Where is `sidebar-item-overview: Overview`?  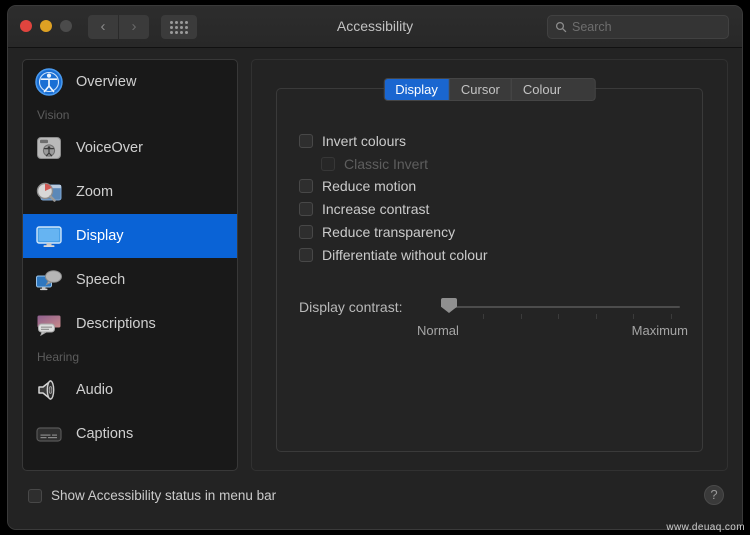 sidebar-item-overview: Overview is located at coordinates (130, 82).